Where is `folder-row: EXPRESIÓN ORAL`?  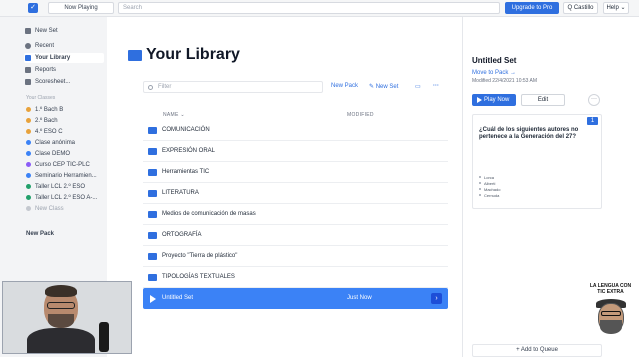 folder-row: EXPRESIÓN ORAL is located at coordinates (295, 151).